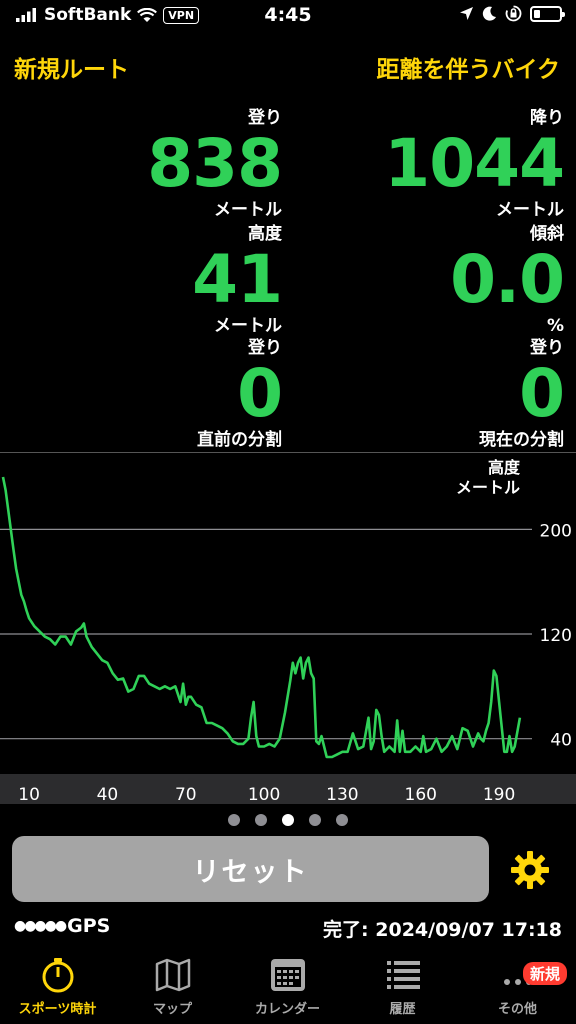 The image size is (576, 1024). Describe the element at coordinates (108, 794) in the screenshot. I see `x-tick-label: 40` at that location.